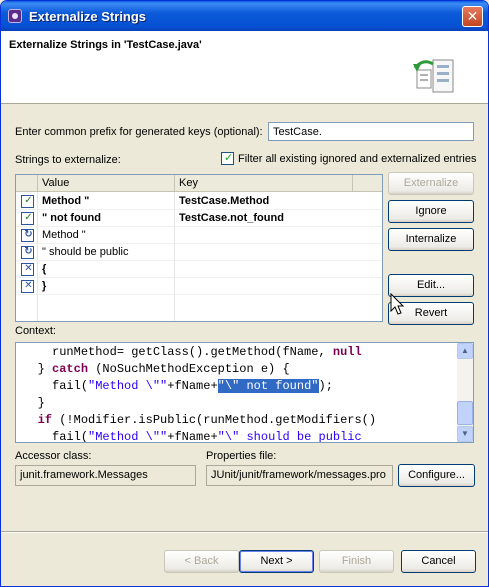  What do you see at coordinates (85, 252) in the screenshot?
I see `row-value: " should be public` at bounding box center [85, 252].